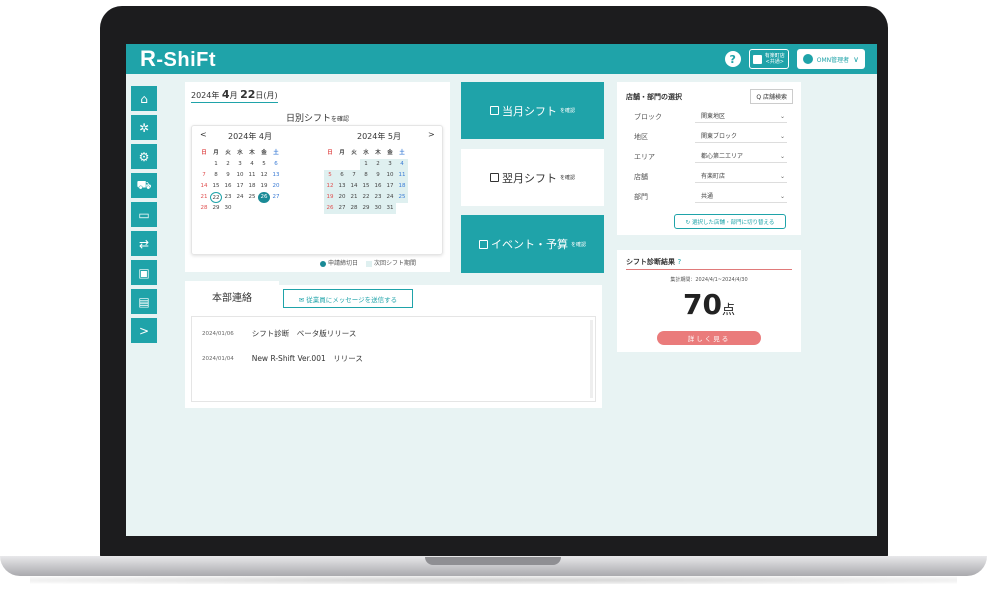  I want to click on calendar-prev-button: <, so click(203, 134).